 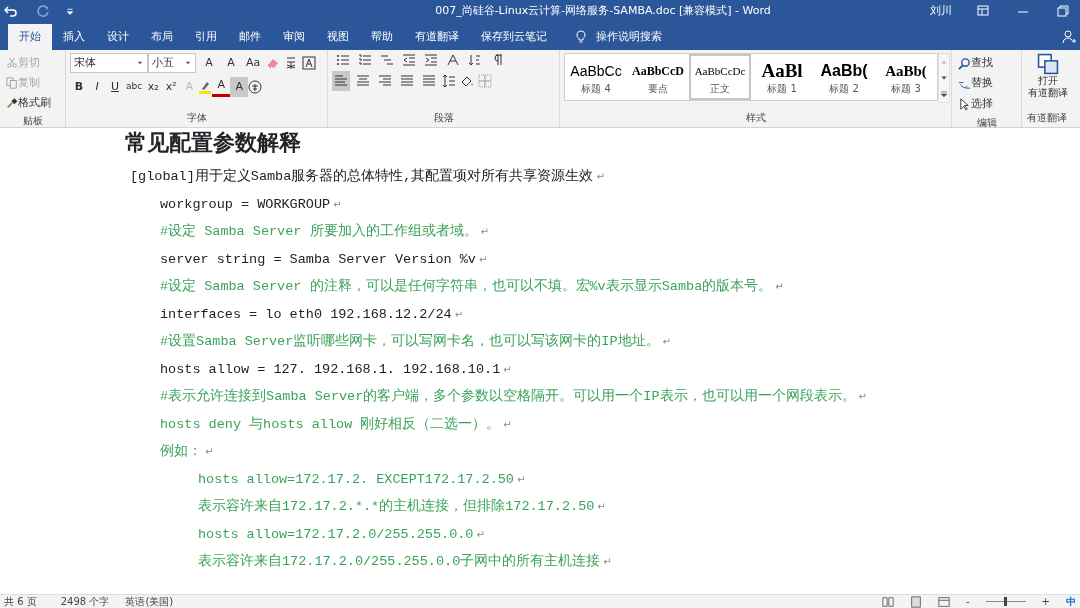 I want to click on decrease-indent-icon, so click(x=409, y=60).